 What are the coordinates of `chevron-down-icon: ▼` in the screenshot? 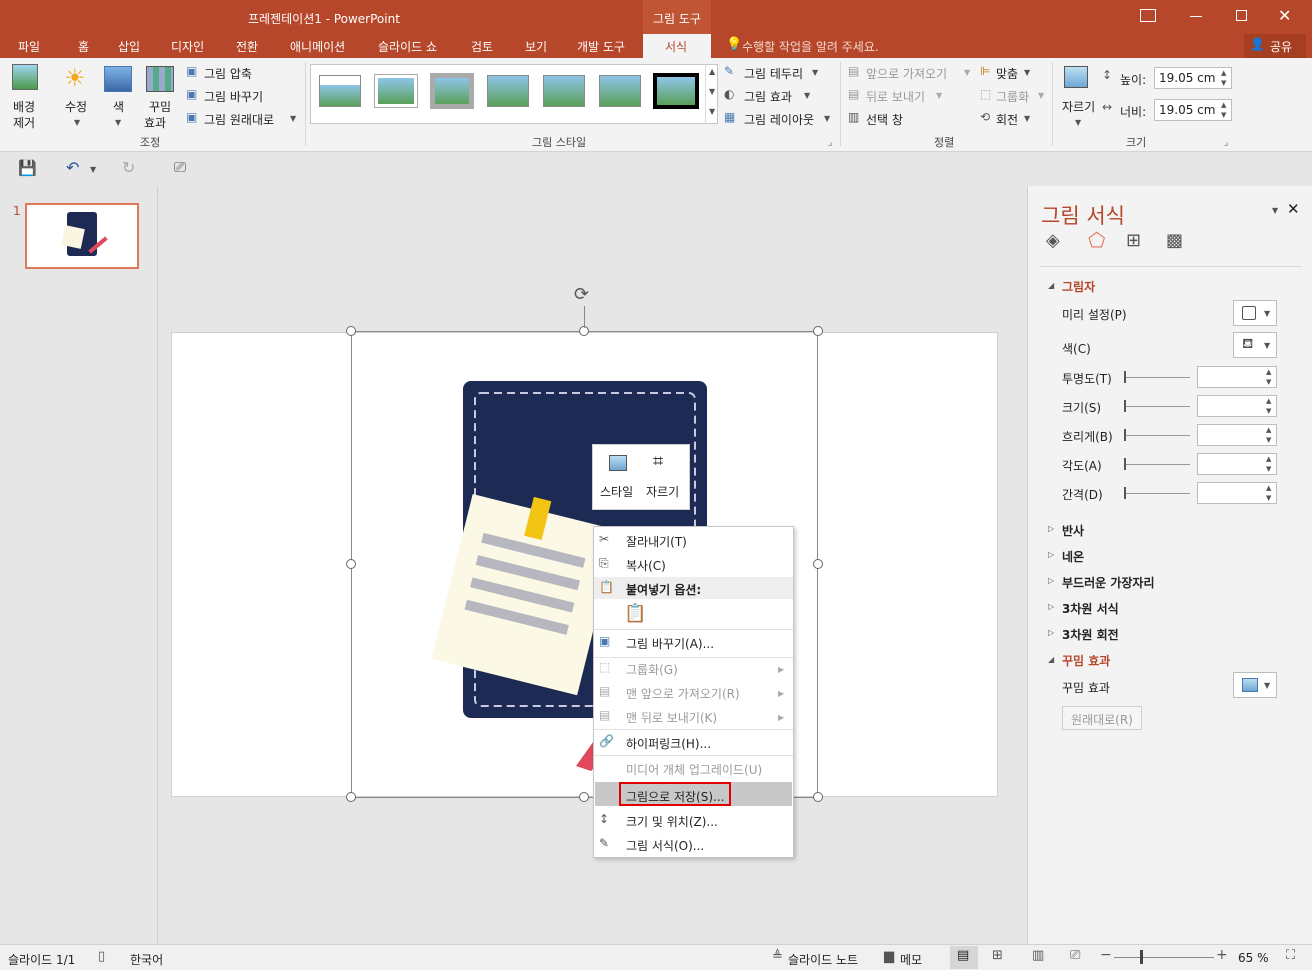 It's located at (93, 169).